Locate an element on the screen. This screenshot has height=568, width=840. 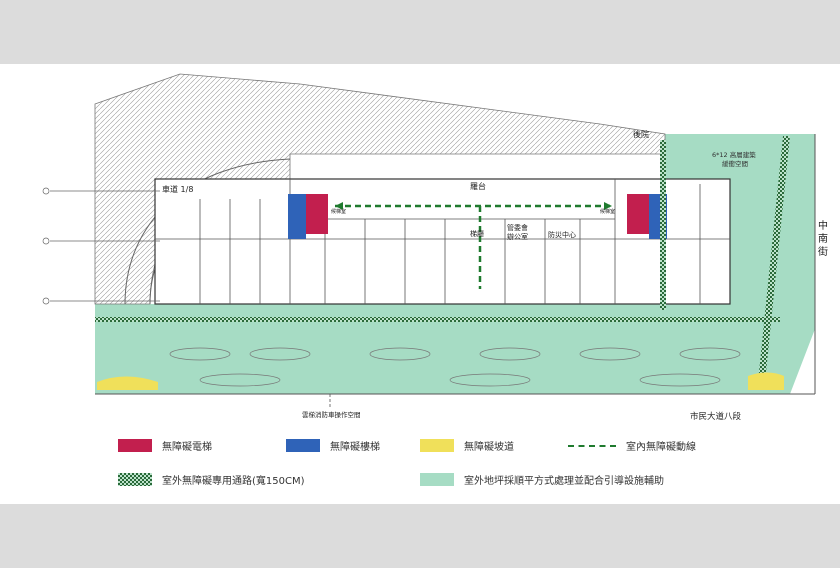
lift-lobby-west-label: 候梯室 is located at coordinates (338, 211).